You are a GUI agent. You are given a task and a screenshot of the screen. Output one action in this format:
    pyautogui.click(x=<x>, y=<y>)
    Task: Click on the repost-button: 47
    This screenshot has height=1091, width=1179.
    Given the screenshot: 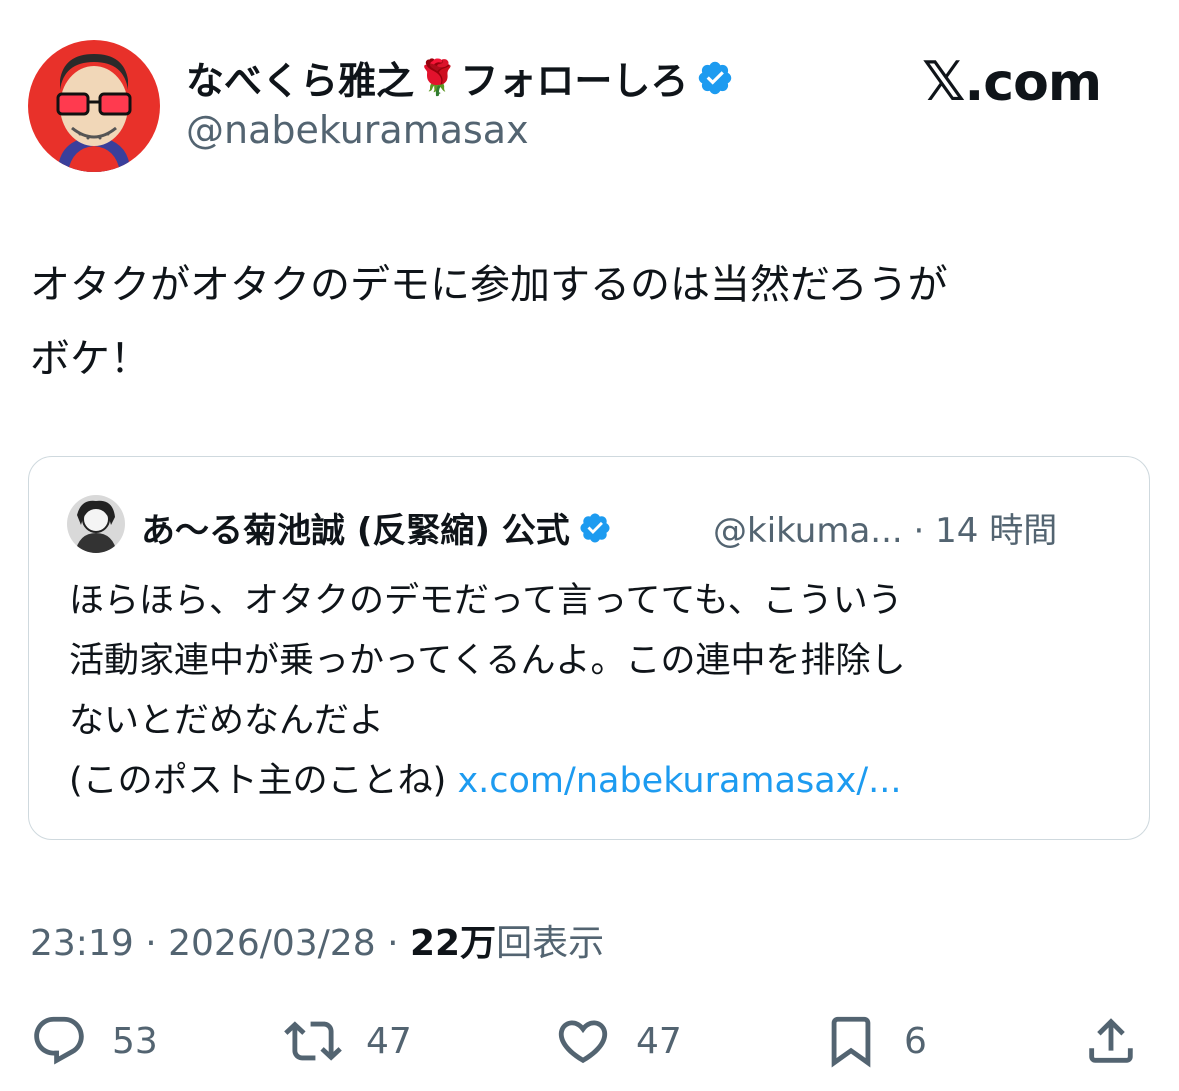 What is the action you would take?
    pyautogui.click(x=348, y=1041)
    